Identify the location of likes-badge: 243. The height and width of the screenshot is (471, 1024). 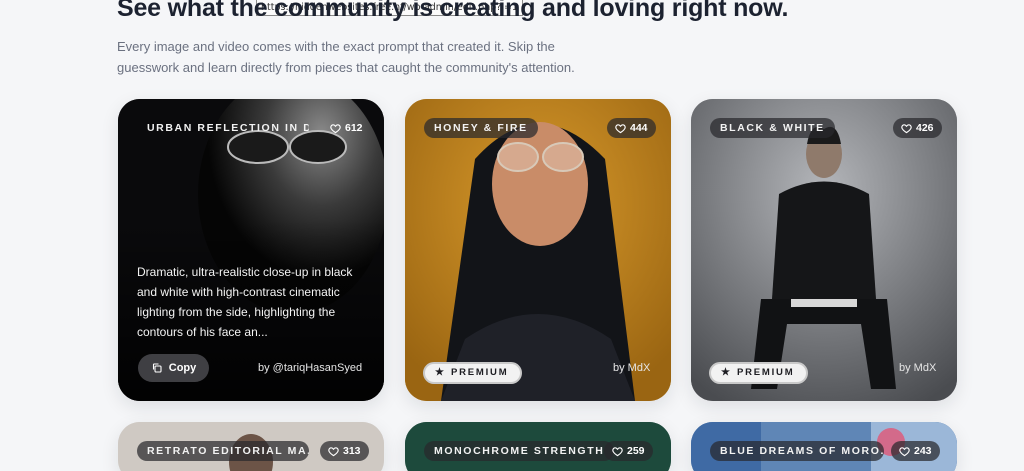
(915, 451).